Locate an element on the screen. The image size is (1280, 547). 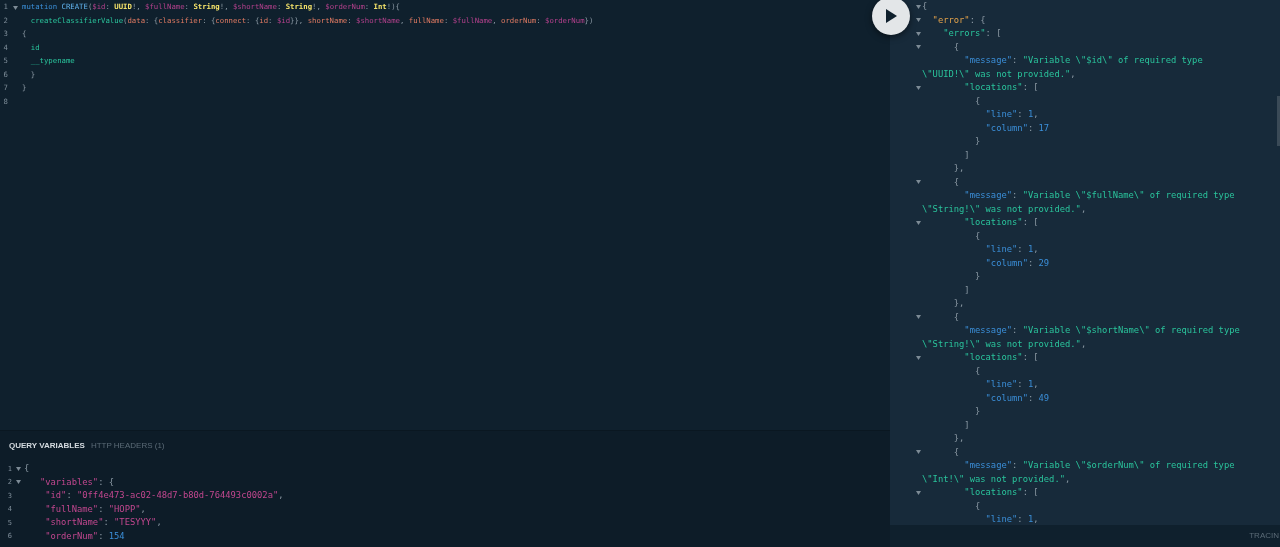
code-line: "message": "Variable \"$orderNum\" of required type is located at coordinates (1099, 466).